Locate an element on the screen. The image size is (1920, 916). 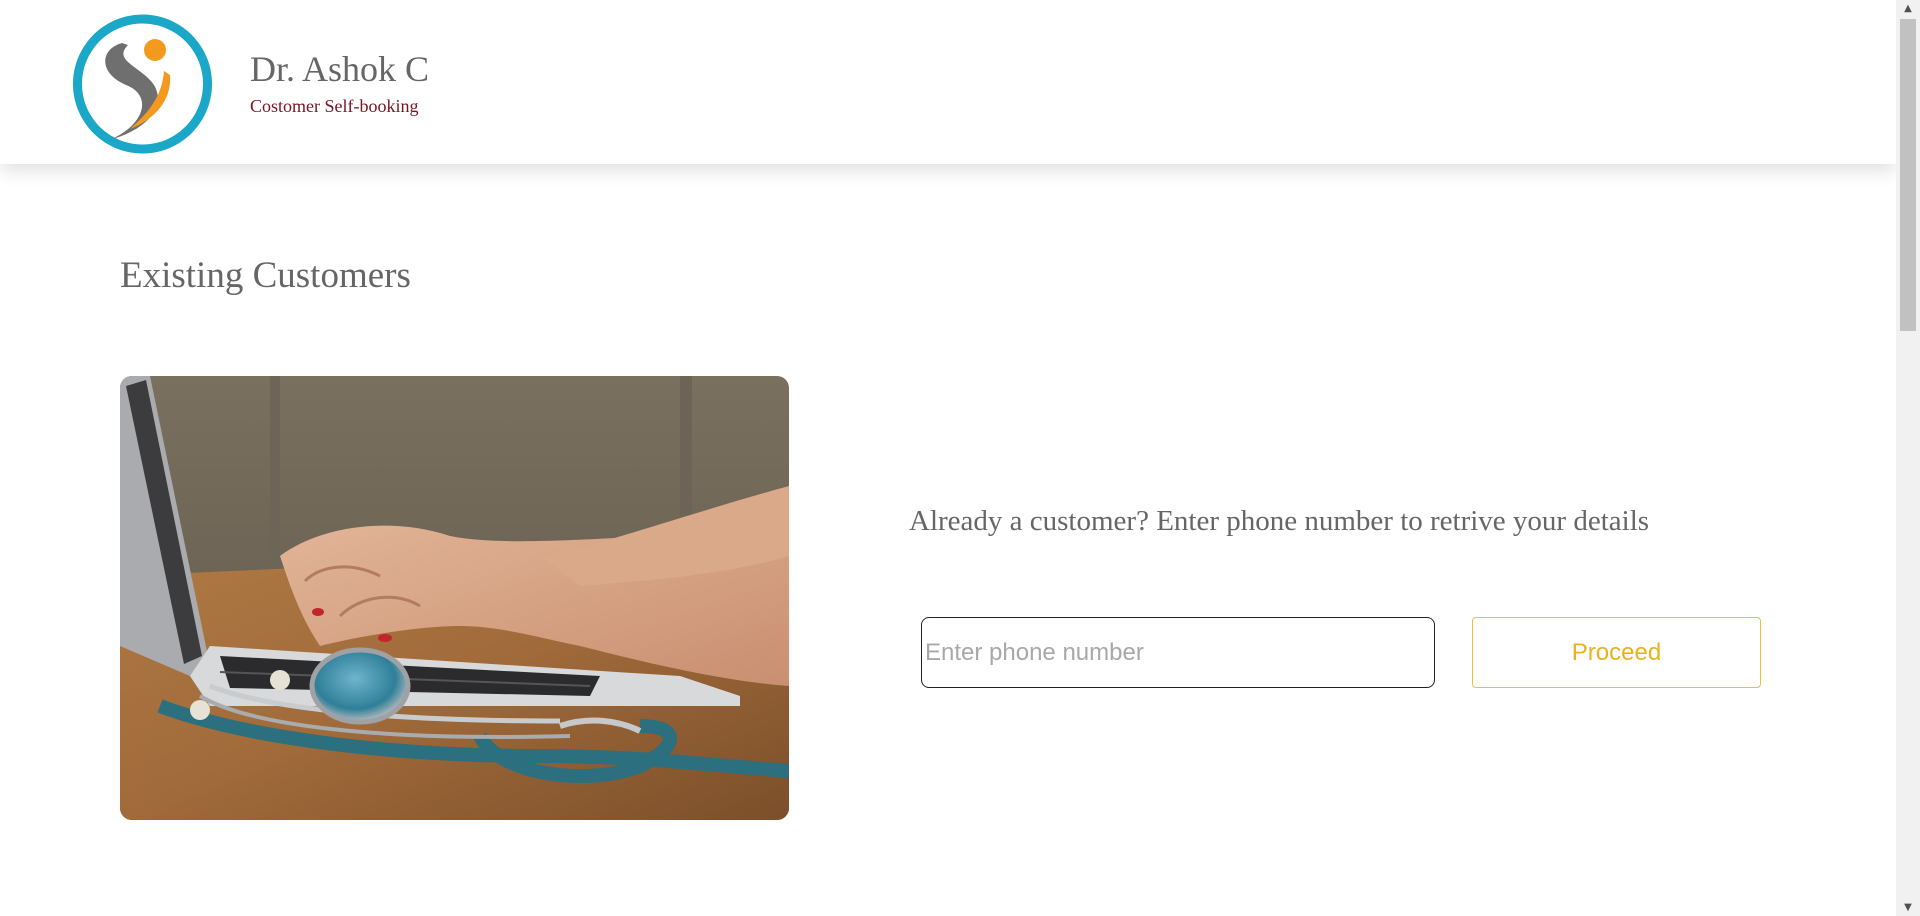
proceed-button: Proceed is located at coordinates (1616, 652).